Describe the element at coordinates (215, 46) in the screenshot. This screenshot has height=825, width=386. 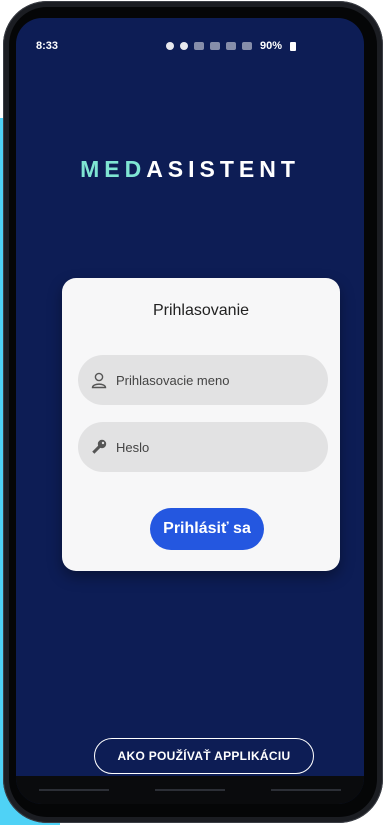
I see `wifi-icon` at that location.